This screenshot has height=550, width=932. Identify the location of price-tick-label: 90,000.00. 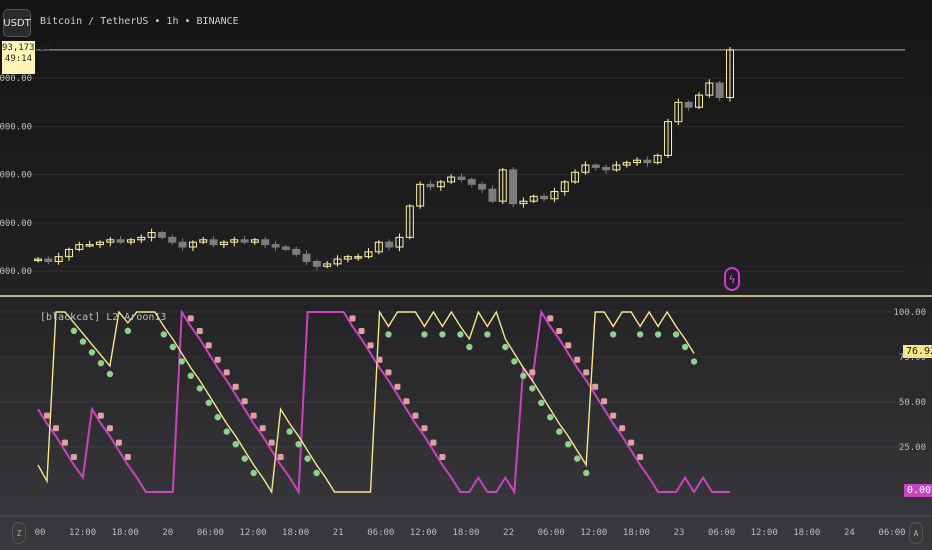
(16, 127).